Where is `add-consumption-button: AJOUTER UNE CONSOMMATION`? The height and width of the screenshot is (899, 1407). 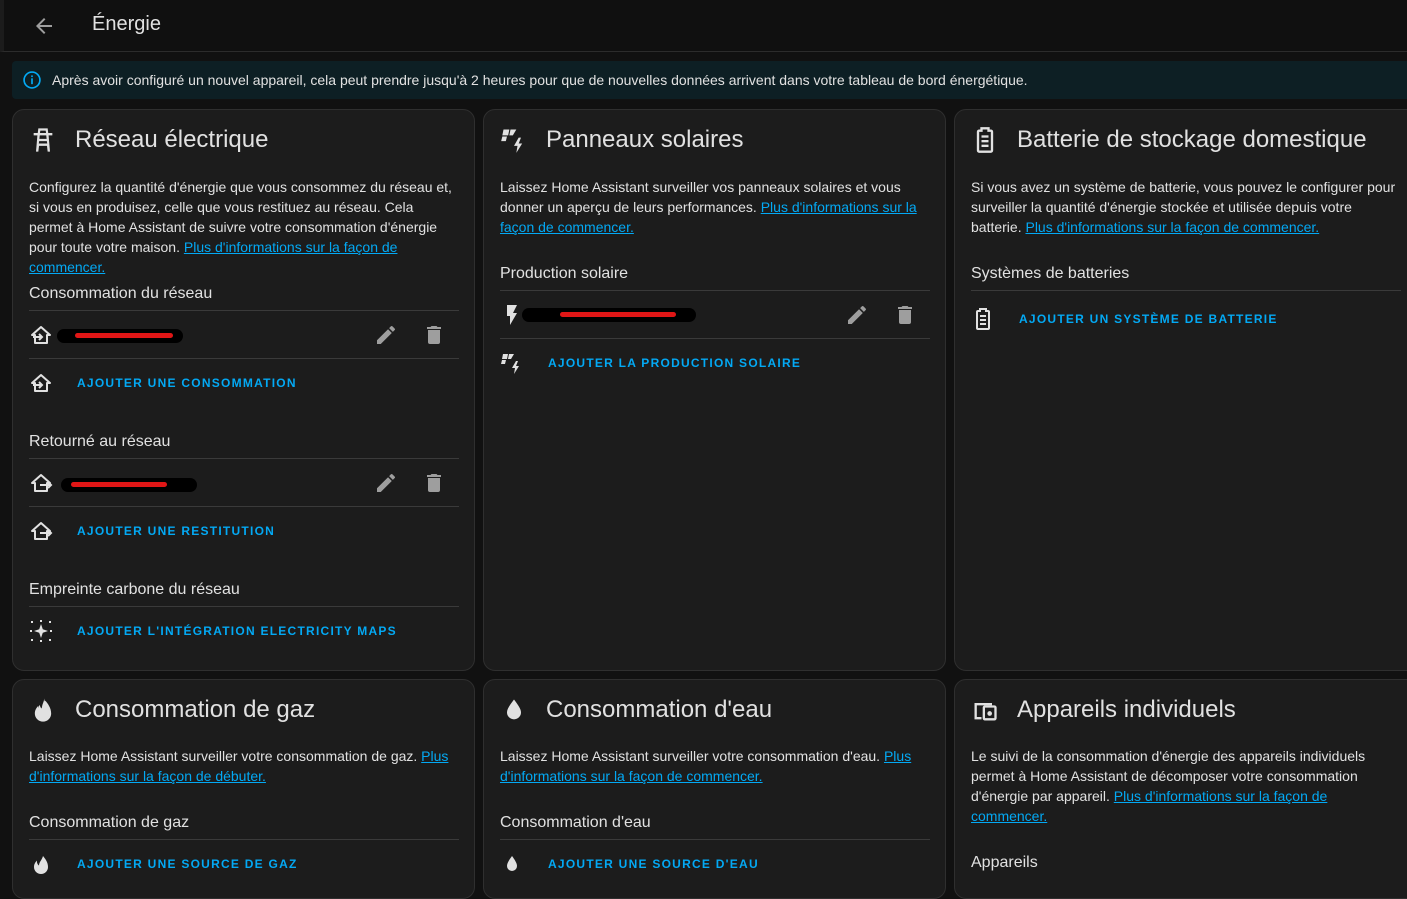
add-consumption-button: AJOUTER UNE CONSOMMATION is located at coordinates (187, 383).